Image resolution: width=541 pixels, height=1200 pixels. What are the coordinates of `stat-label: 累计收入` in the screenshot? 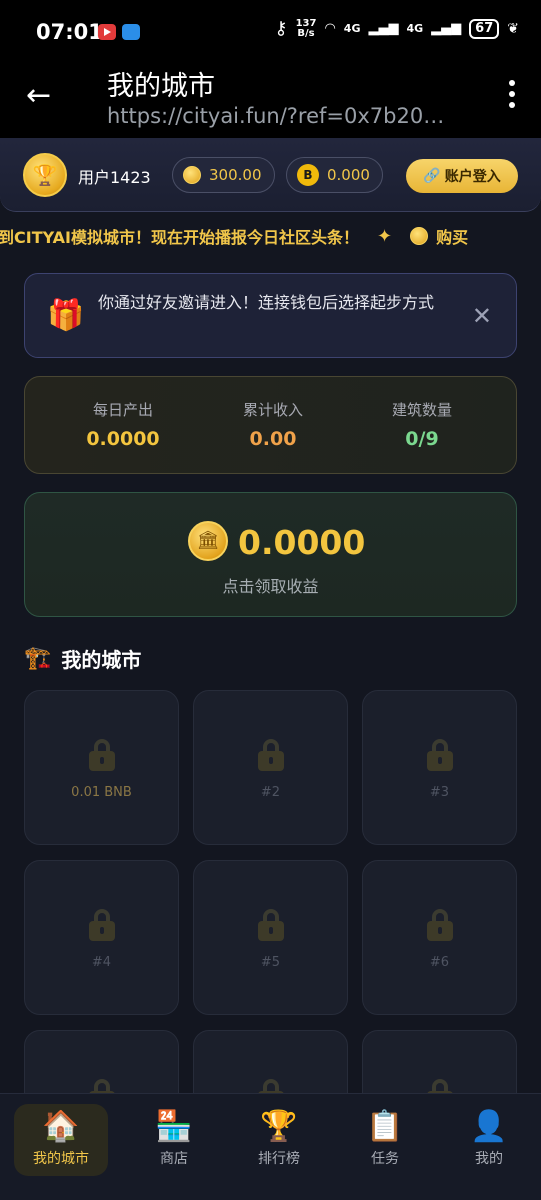 It's located at (272, 410).